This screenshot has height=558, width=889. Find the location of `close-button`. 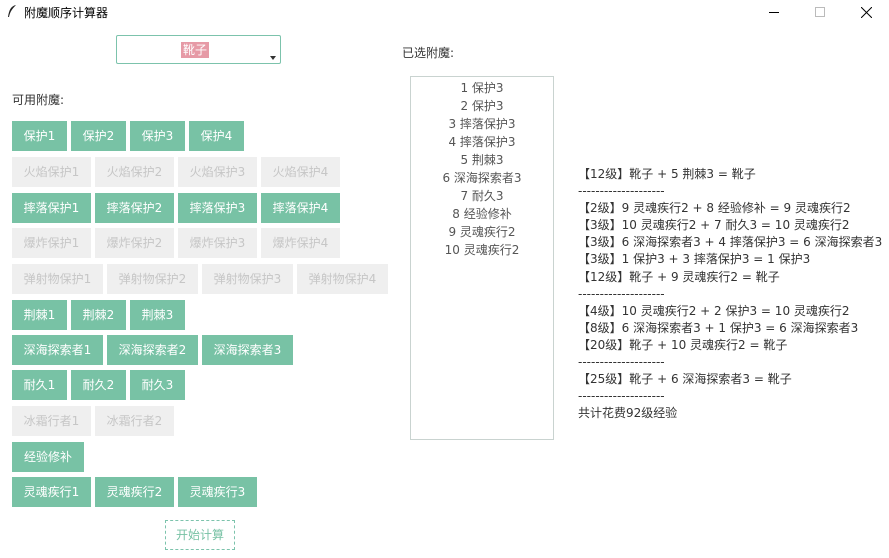

close-button is located at coordinates (866, 12).